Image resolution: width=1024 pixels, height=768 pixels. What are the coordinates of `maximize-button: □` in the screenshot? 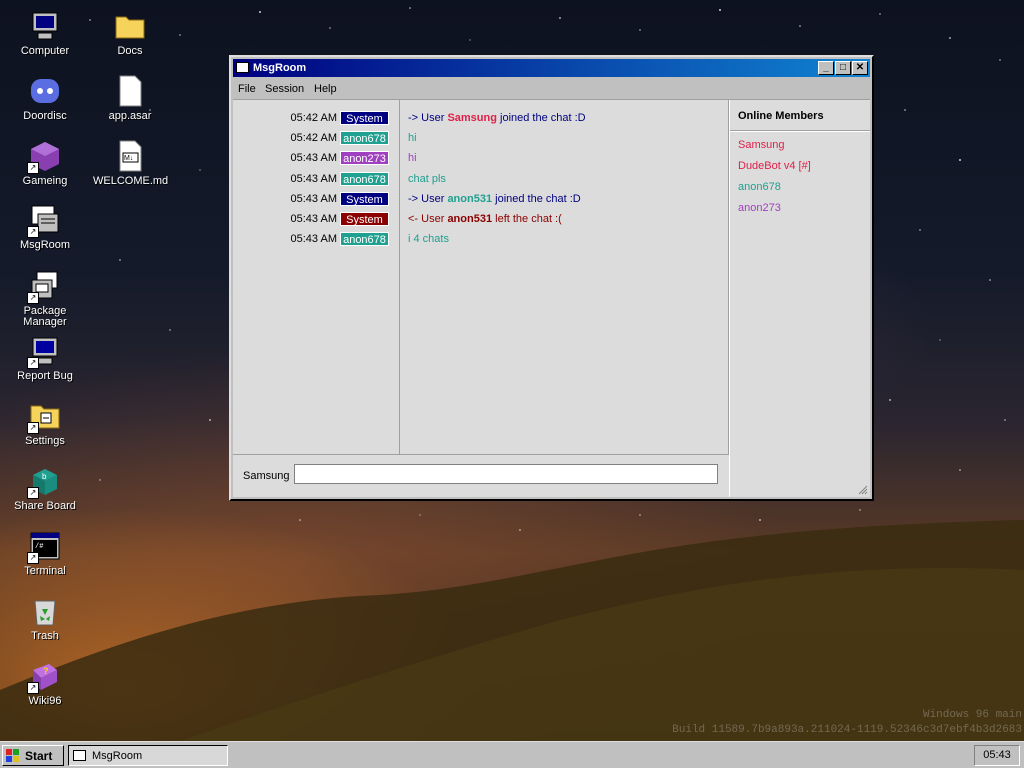 It's located at (843, 68).